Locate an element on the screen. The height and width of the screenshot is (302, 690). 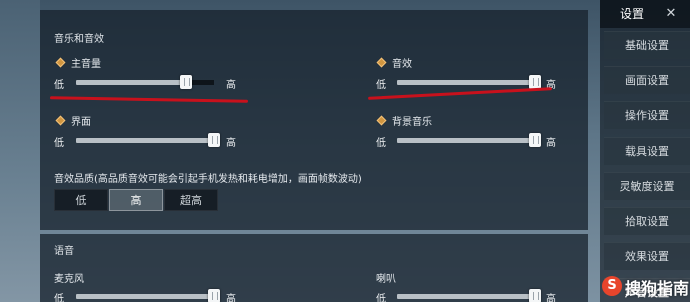
sidebar-item-graphics: 画面设置 is located at coordinates (647, 80).